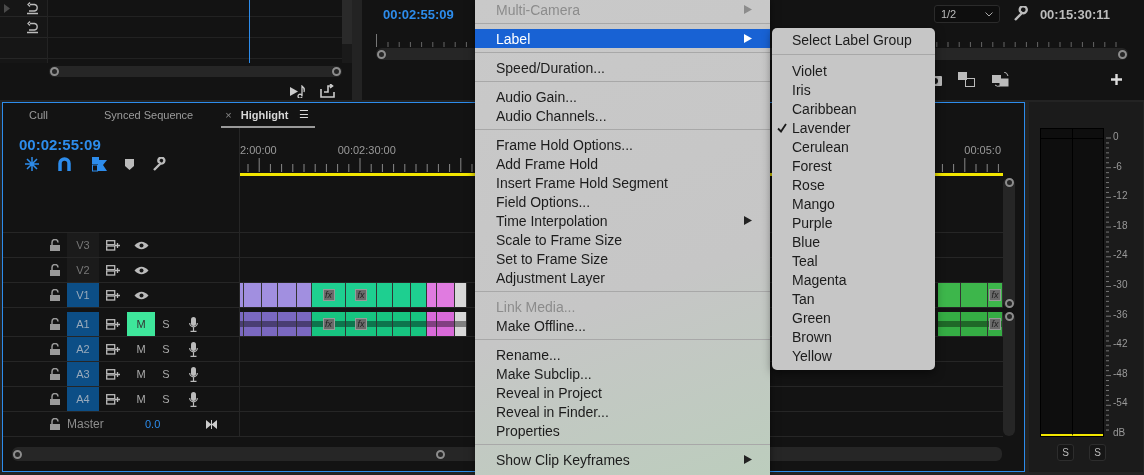  I want to click on time-ruler-label: 2:00:00, so click(258, 151).